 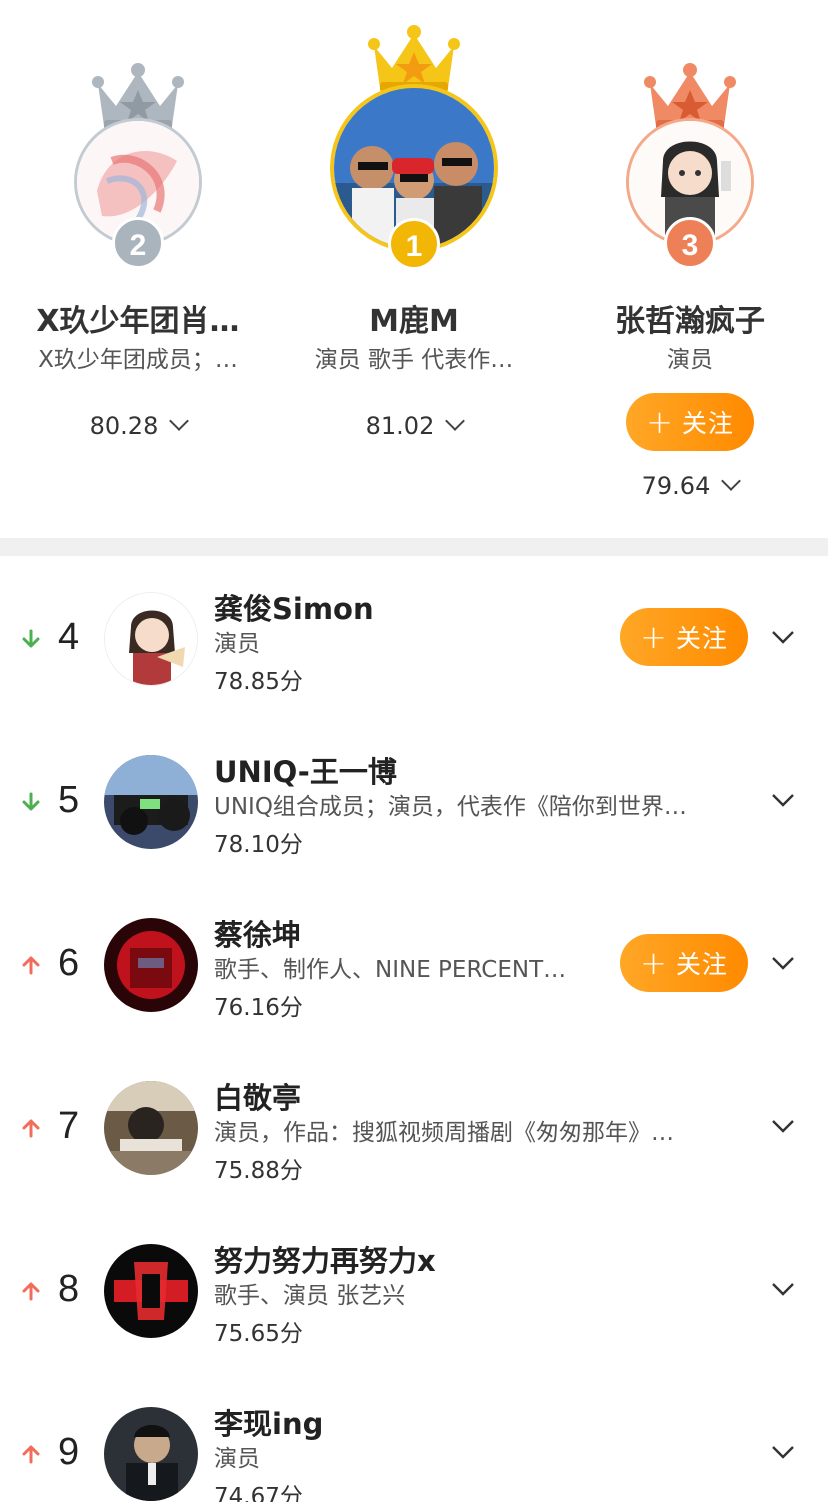 I want to click on list-item: 6 蔡徐坤 歌手、制作人、NINE PERCENT… 76.16分 + 关注, so click(x=414, y=963).